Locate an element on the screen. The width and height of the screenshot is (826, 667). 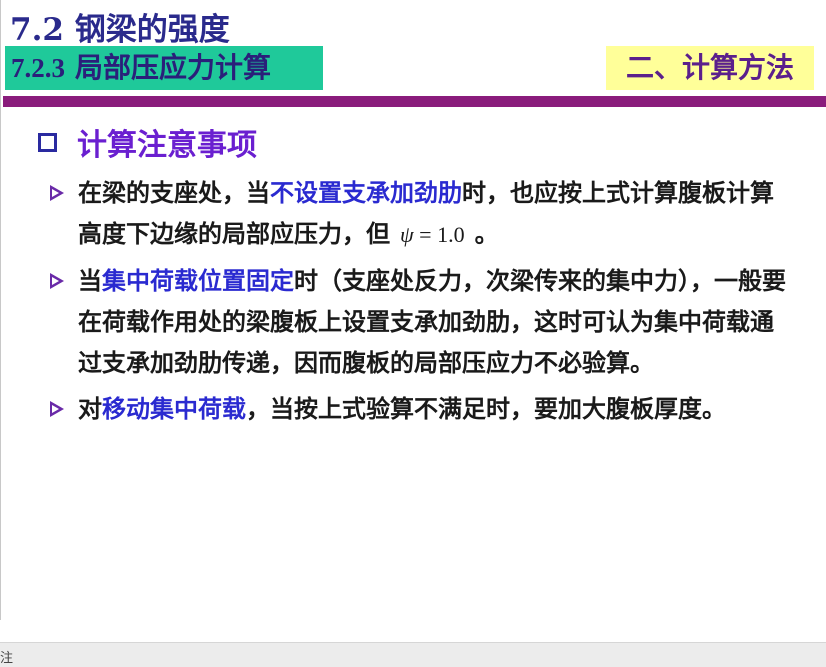
bullet-highlight: 不设置支承加劲肋 is located at coordinates (366, 192).